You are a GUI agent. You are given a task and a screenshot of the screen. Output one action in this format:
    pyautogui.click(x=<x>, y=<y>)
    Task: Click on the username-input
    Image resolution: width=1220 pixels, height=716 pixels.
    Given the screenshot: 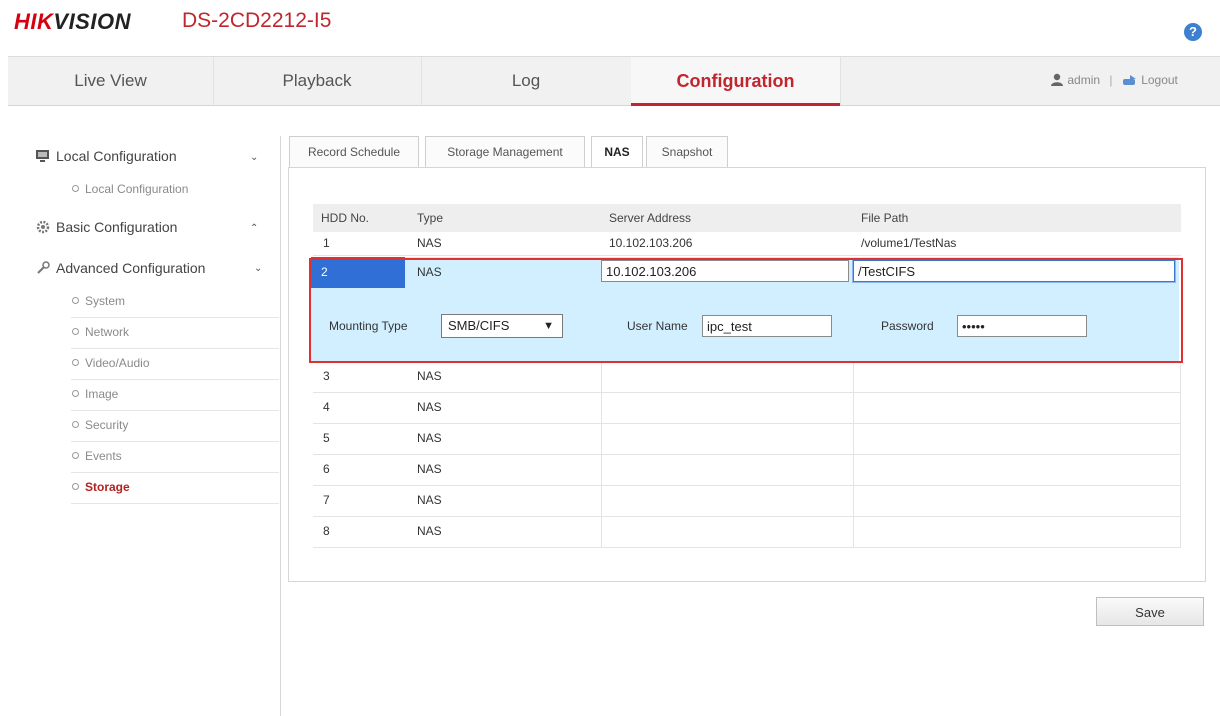 What is the action you would take?
    pyautogui.click(x=767, y=326)
    